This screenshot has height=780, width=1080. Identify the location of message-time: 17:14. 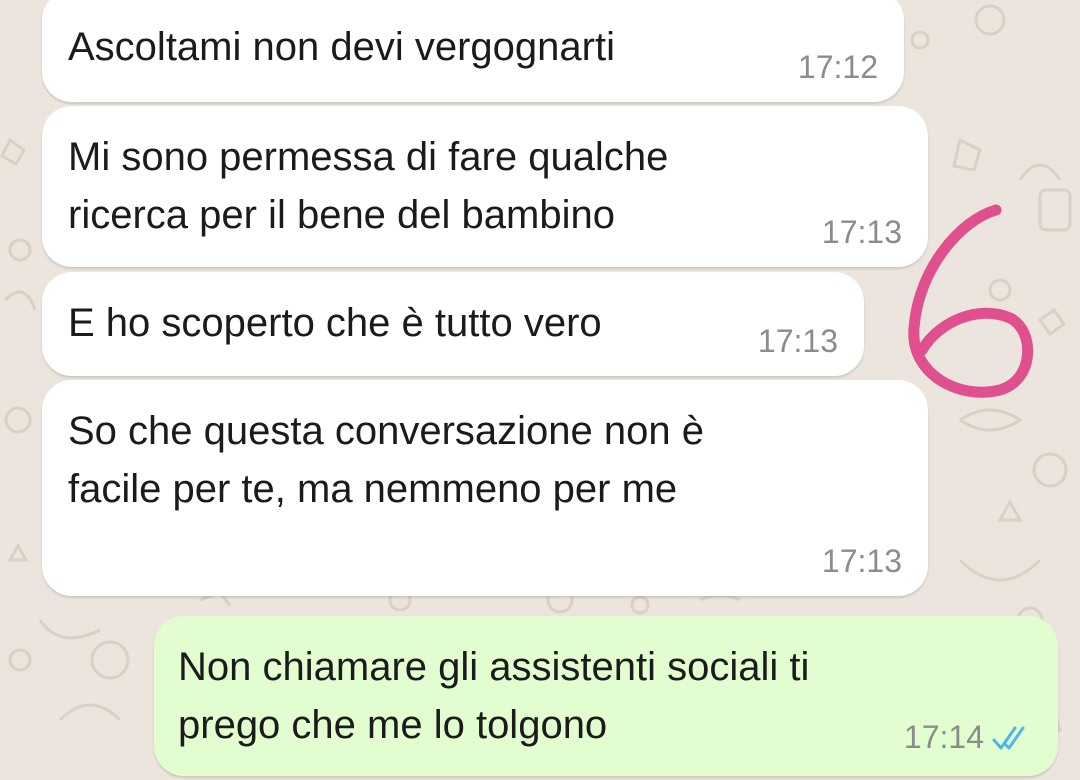
(943, 737).